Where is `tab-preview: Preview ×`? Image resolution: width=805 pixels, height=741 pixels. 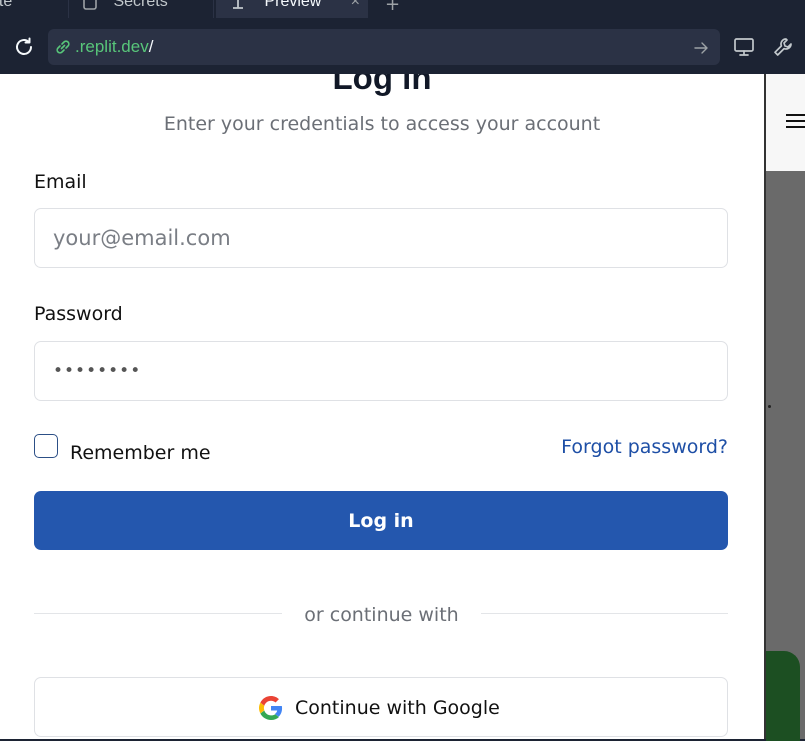 tab-preview: Preview × is located at coordinates (292, 9).